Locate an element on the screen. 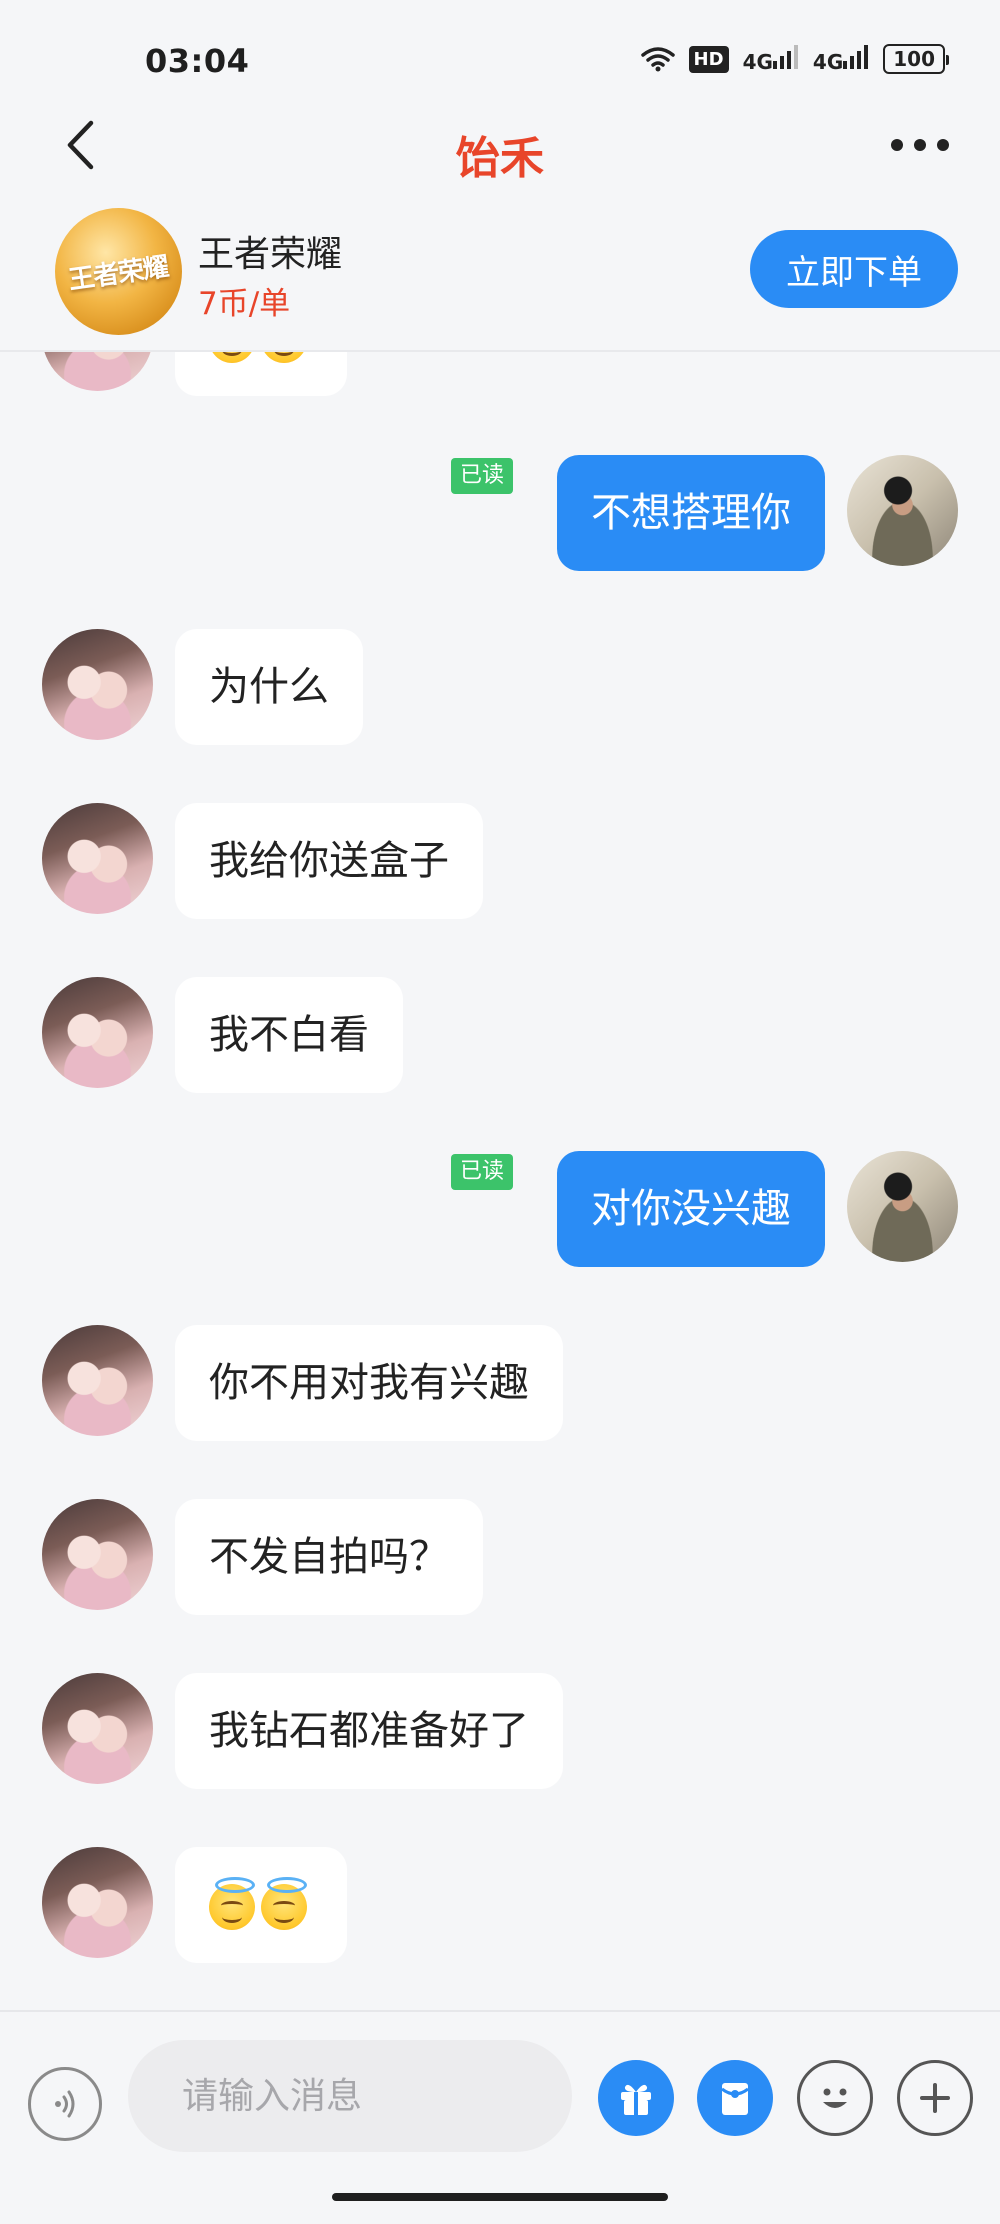 The image size is (1000, 2224). message-bubble-received: 我给你送盒子 is located at coordinates (329, 861).